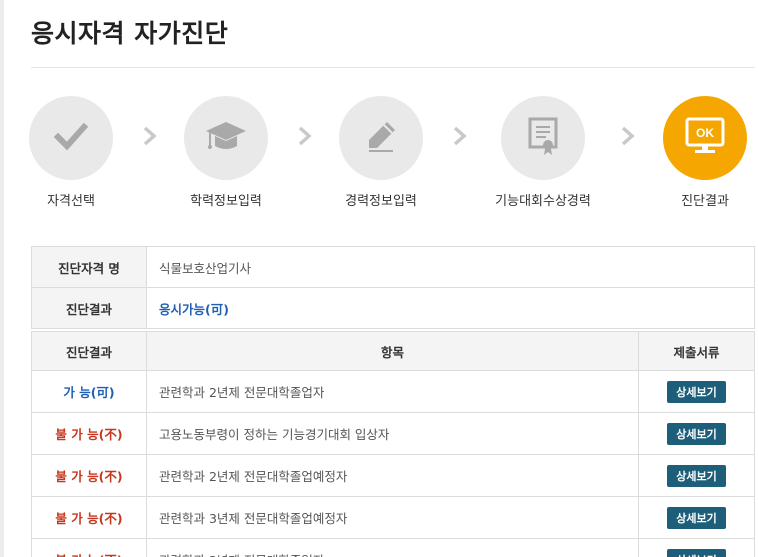 This screenshot has width=758, height=557. I want to click on step-education: 학력정보입력, so click(226, 152).